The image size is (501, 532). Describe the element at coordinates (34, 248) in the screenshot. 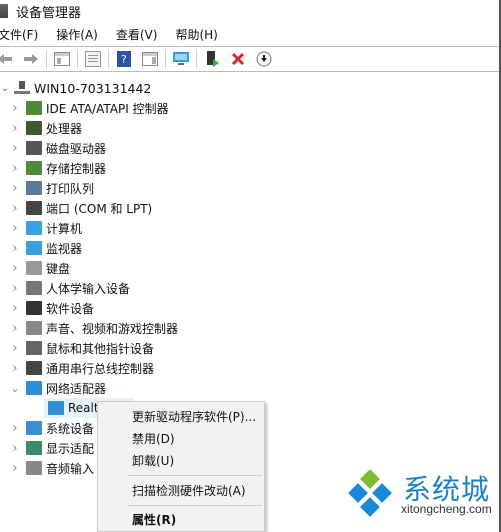

I see `monitor-icon` at that location.